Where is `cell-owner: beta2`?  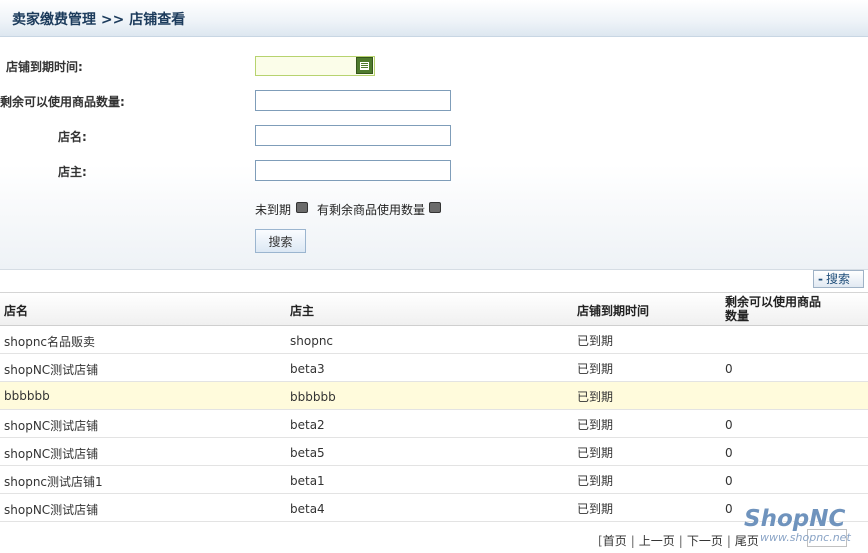
cell-owner: beta2 is located at coordinates (307, 425).